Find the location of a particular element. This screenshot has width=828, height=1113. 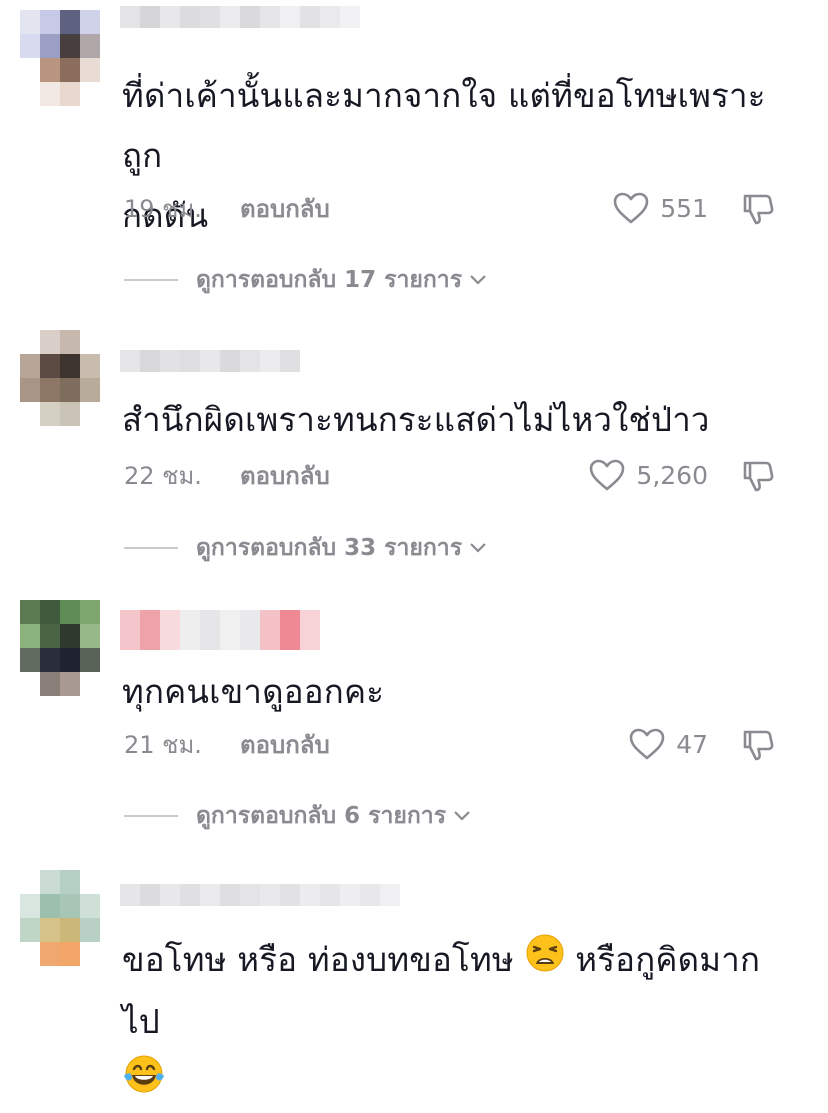

like-count: 5,260 is located at coordinates (672, 475).